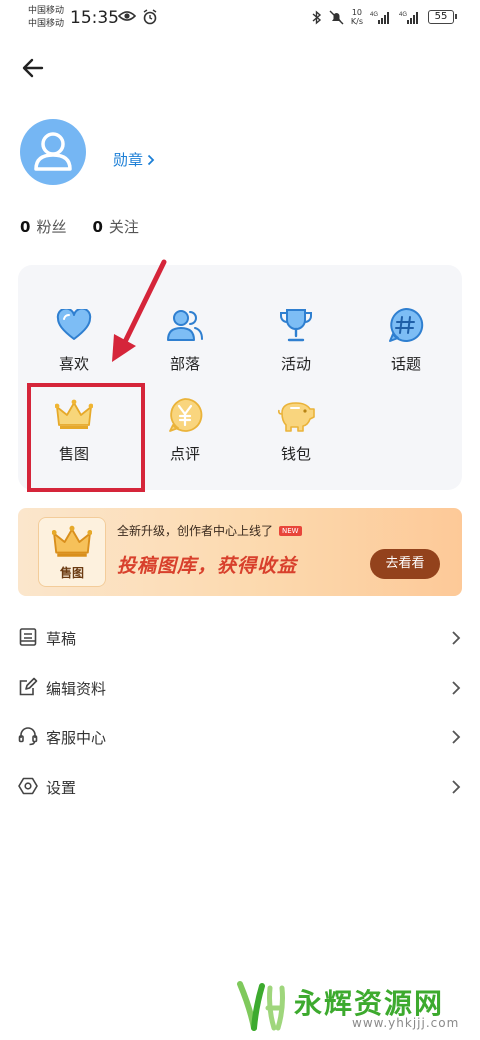 This screenshot has width=480, height=1040. I want to click on status-icons-right: 10 K/s 4G 4G 55, so click(384, 17).